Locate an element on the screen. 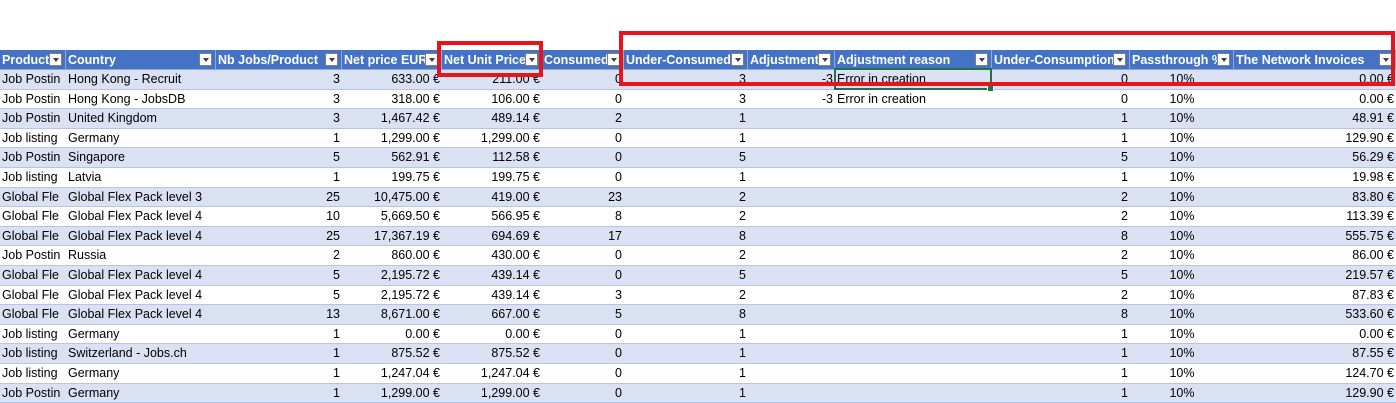 This screenshot has height=403, width=1396. cell-net-price: 318.00 € is located at coordinates (392, 99).